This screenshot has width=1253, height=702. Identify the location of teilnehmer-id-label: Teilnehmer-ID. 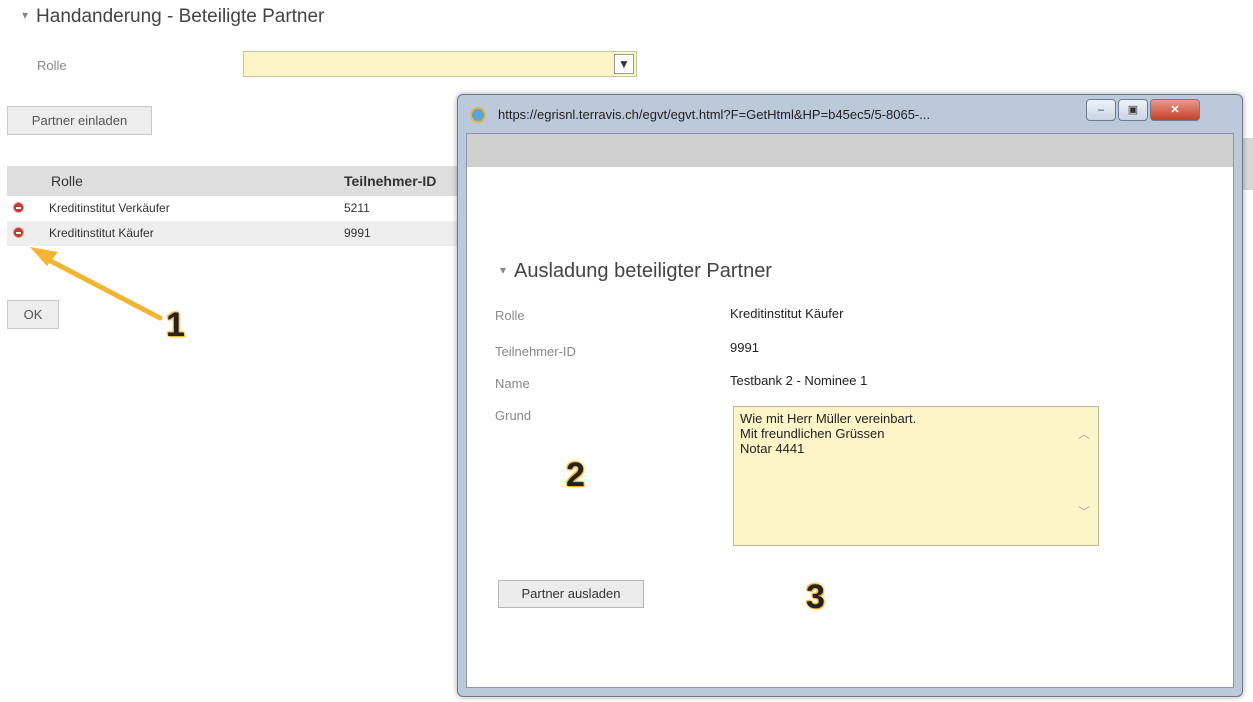
(535, 351).